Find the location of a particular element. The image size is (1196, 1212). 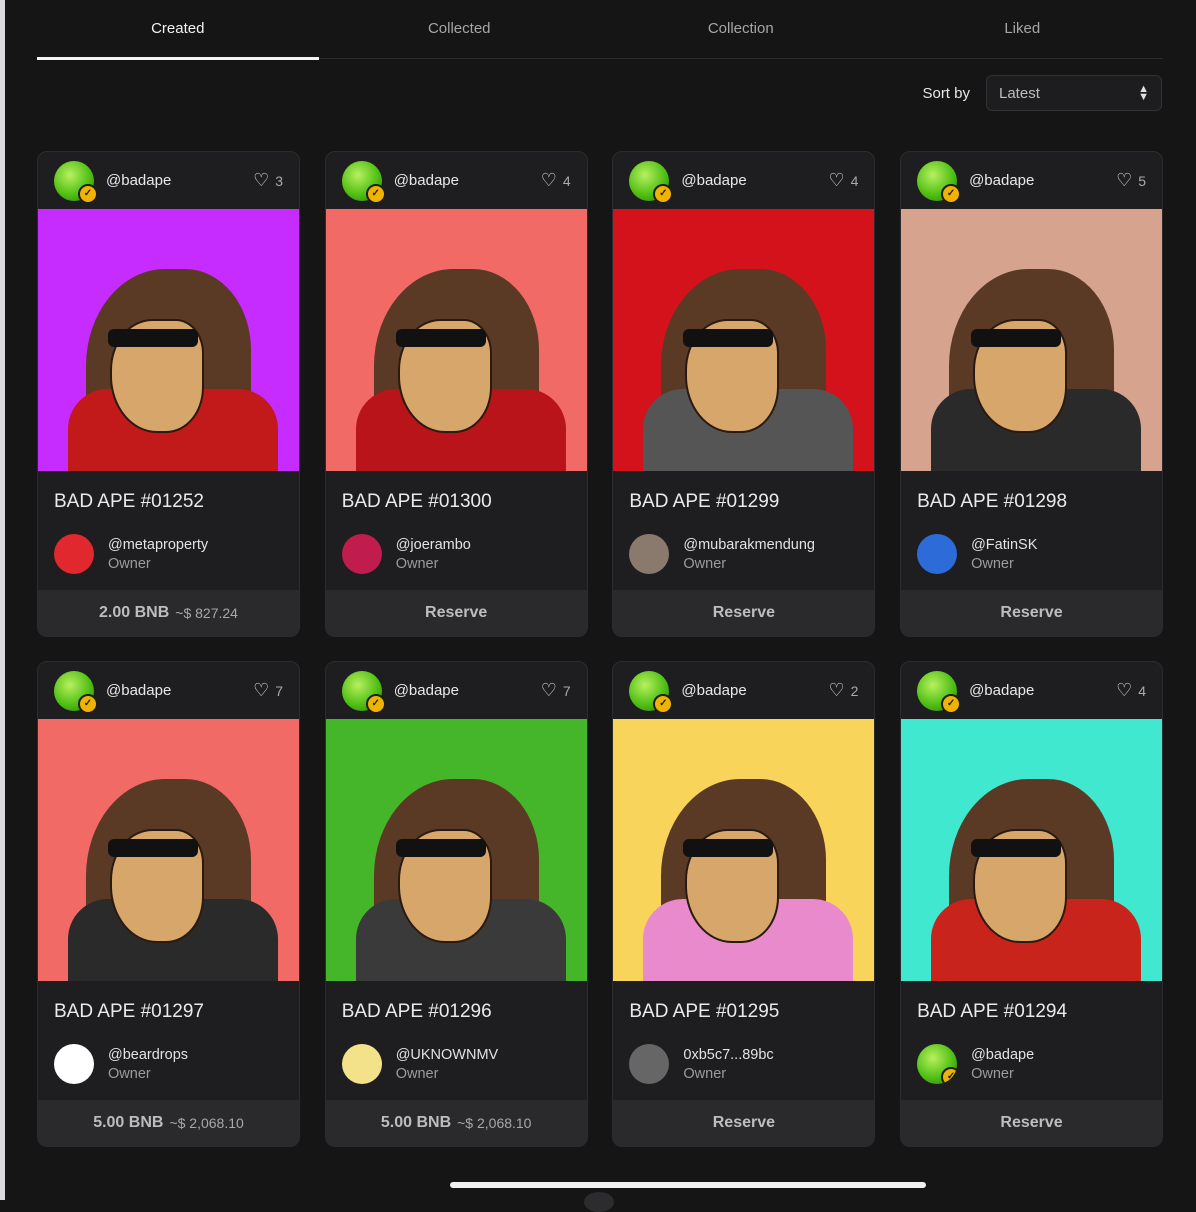

card-header: ✓ @badape ♡ 5 is located at coordinates (1031, 180).